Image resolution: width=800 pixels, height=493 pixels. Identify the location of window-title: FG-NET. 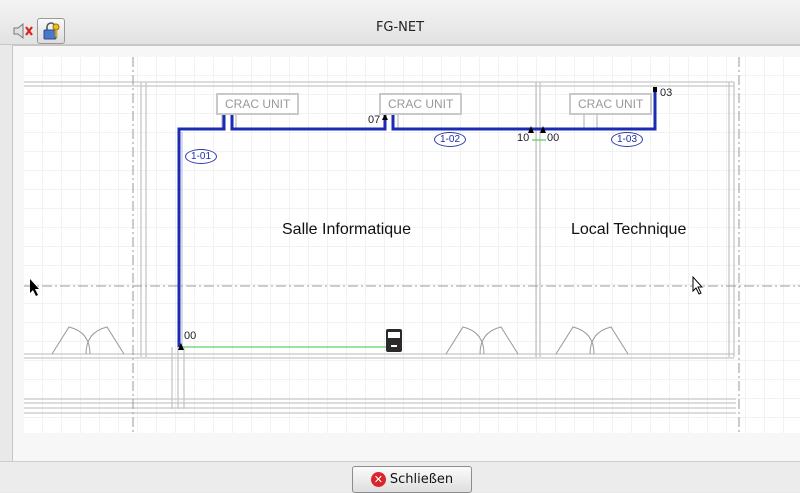
(400, 27).